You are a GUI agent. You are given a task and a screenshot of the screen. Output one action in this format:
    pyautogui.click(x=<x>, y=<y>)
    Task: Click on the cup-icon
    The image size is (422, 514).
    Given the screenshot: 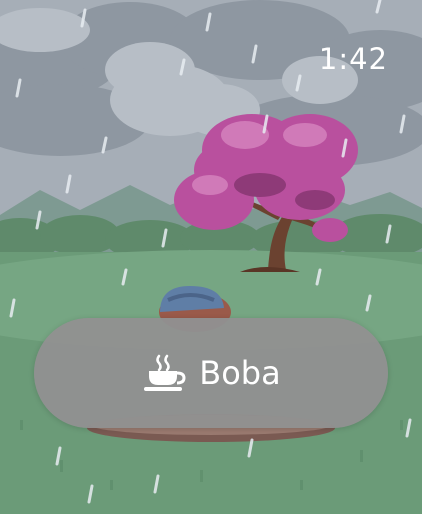 What is the action you would take?
    pyautogui.click(x=165, y=372)
    